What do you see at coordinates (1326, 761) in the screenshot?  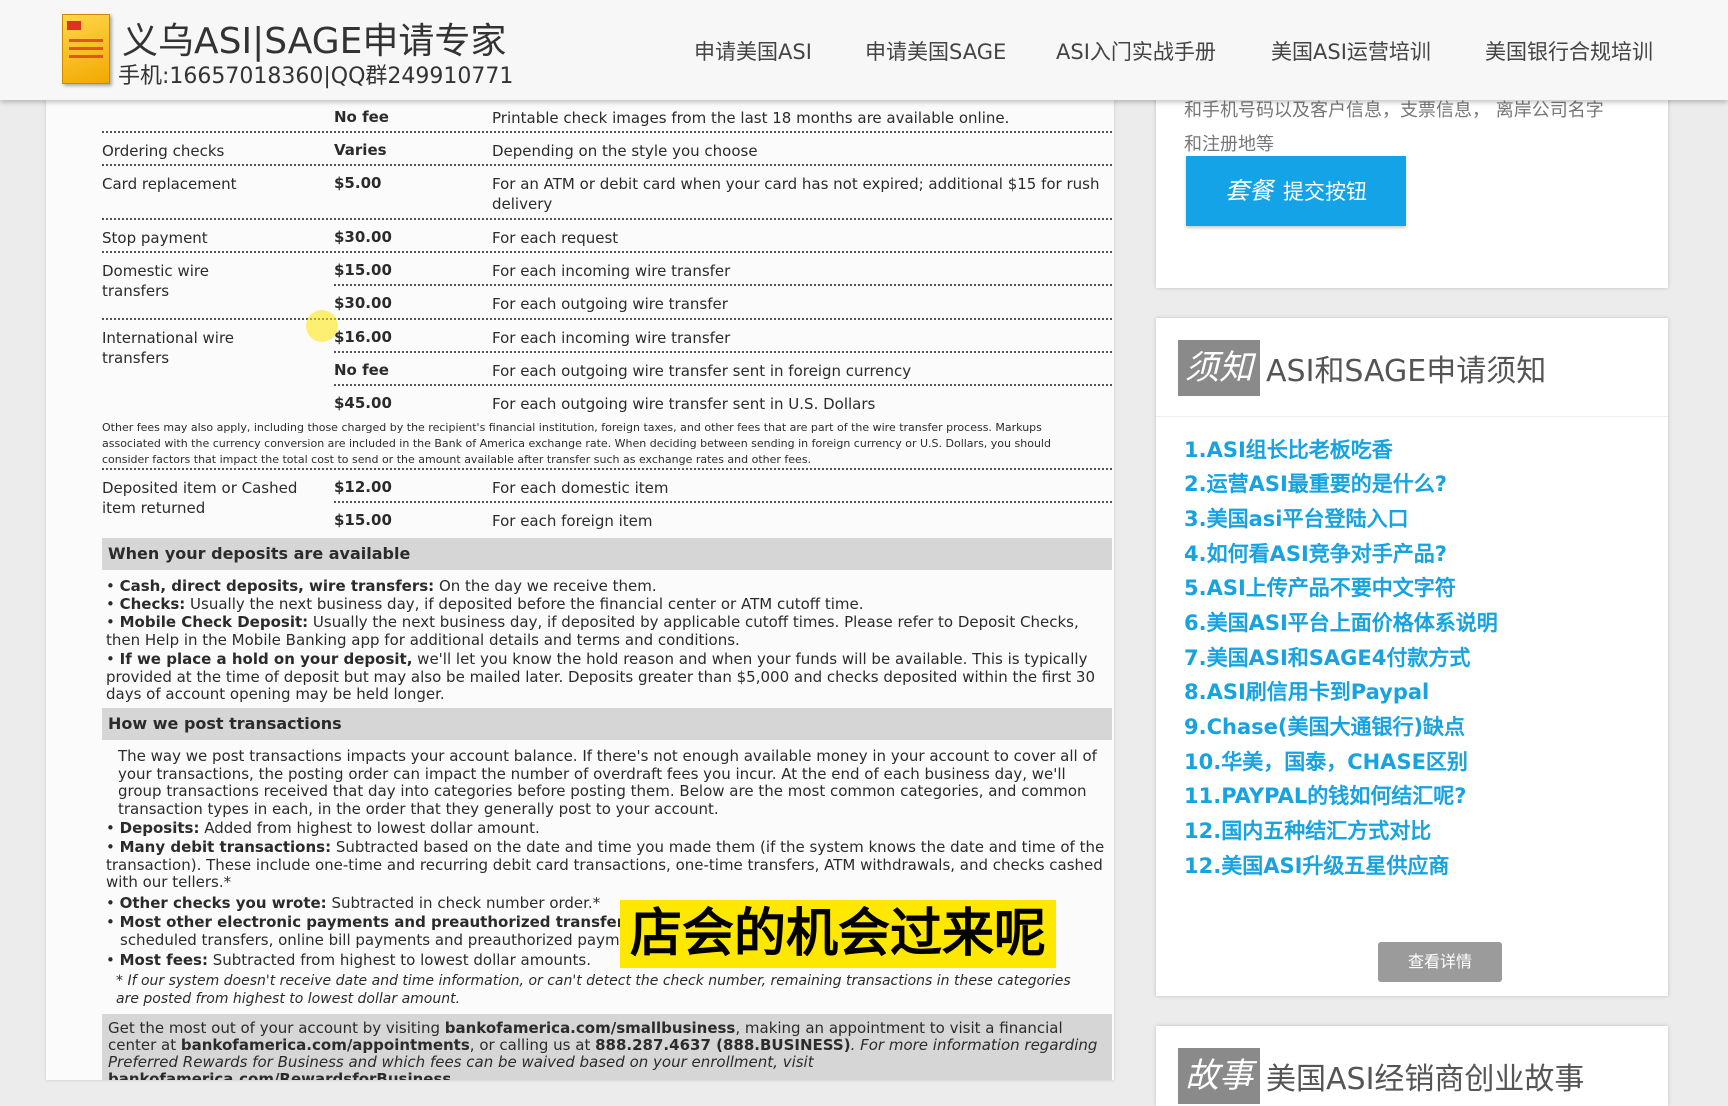 I see `notice-link: 10.华美，国泰，CHASE区别` at bounding box center [1326, 761].